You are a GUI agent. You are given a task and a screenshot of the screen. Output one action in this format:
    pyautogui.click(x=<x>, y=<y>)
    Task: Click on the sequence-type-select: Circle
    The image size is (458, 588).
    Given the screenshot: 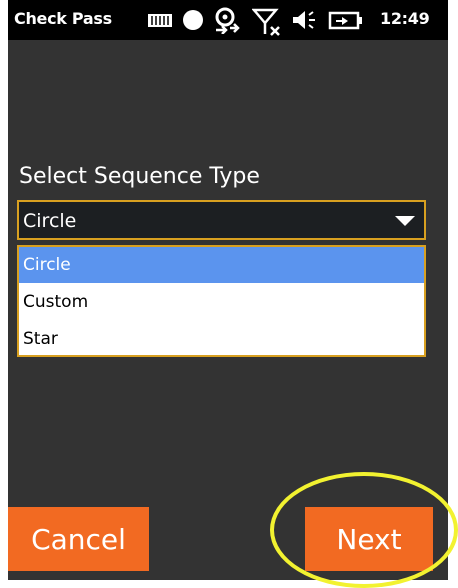 What is the action you would take?
    pyautogui.click(x=221, y=220)
    